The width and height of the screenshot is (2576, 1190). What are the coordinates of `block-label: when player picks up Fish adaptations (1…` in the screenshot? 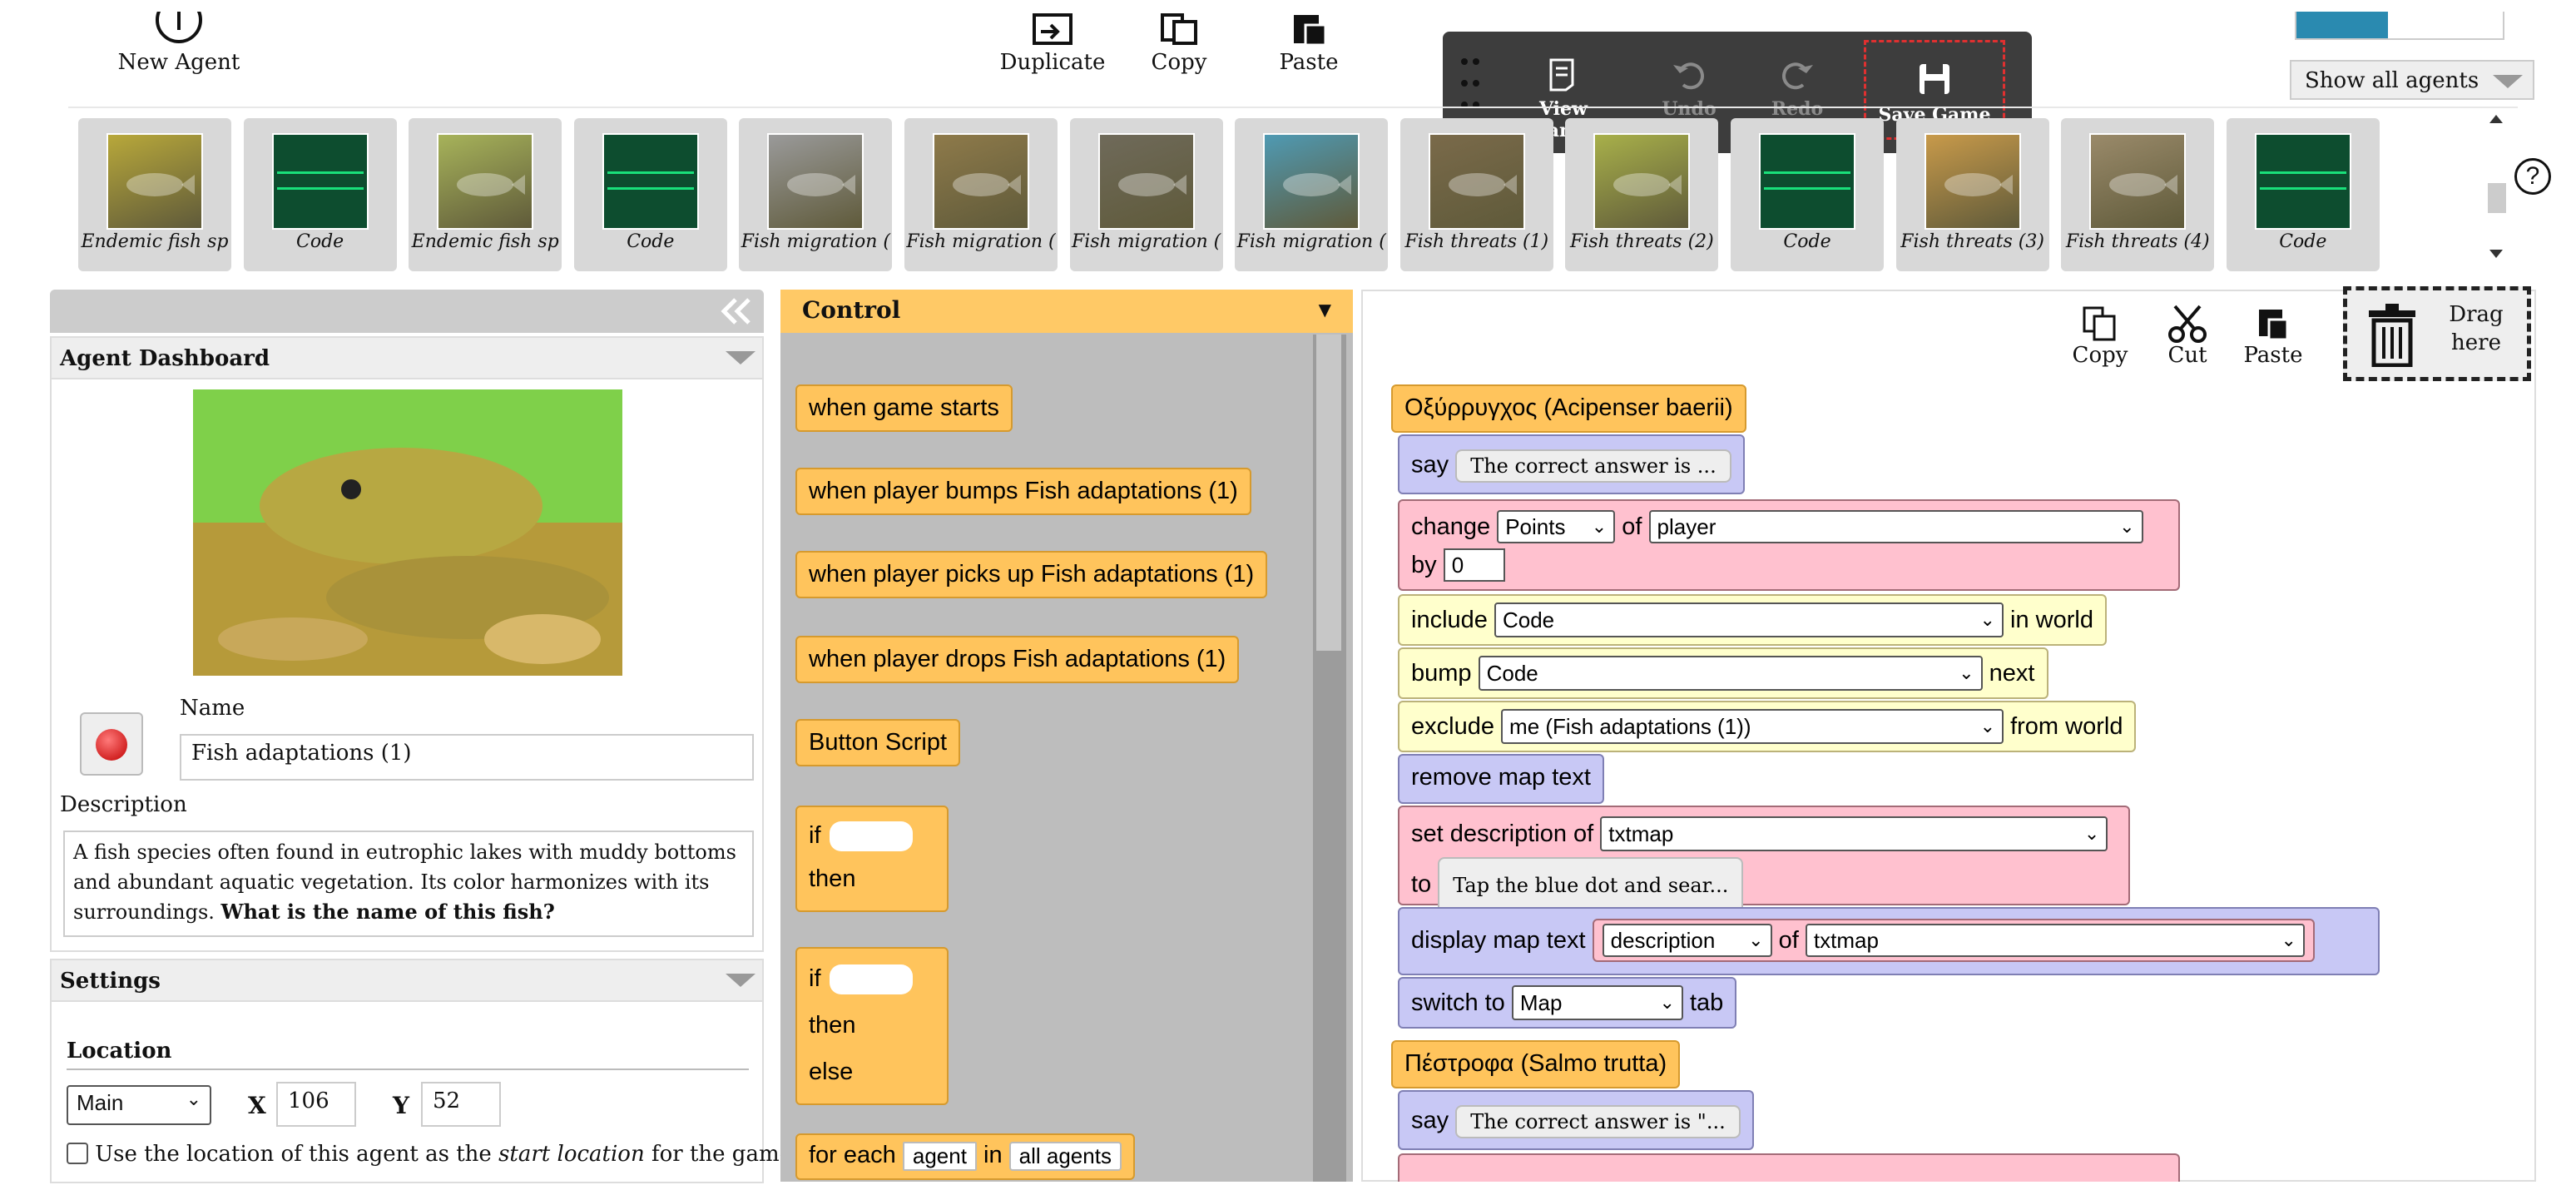 It's located at (1032, 574).